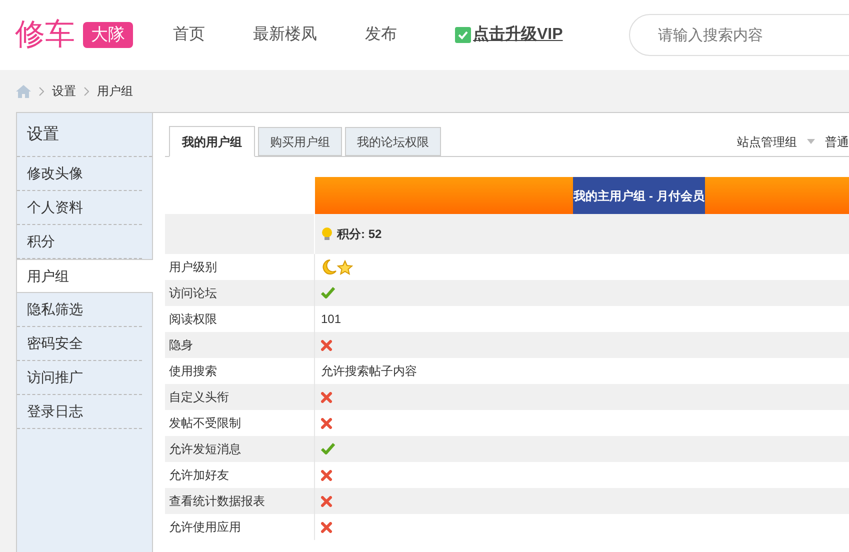  Describe the element at coordinates (393, 141) in the screenshot. I see `tab: 我的论坛权限` at that location.